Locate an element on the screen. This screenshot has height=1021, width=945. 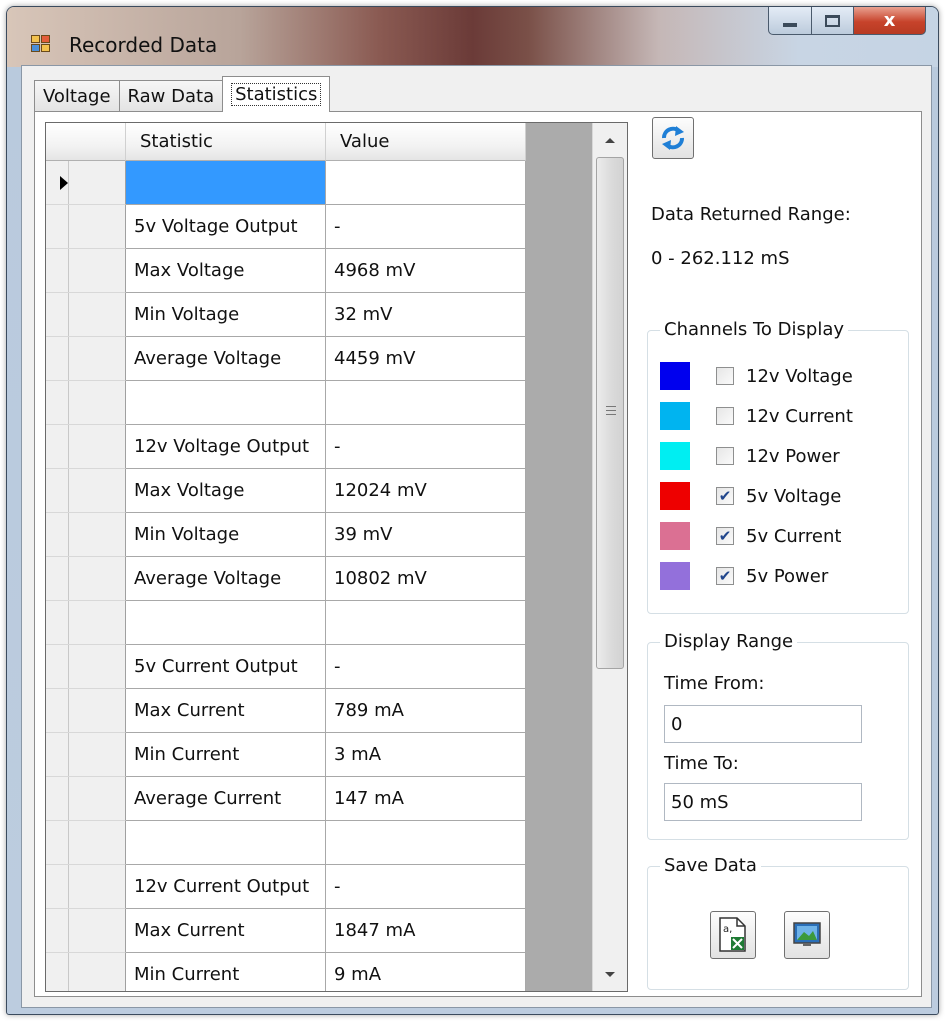
table-row: Average Voltage 10802 mV is located at coordinates (286, 579).